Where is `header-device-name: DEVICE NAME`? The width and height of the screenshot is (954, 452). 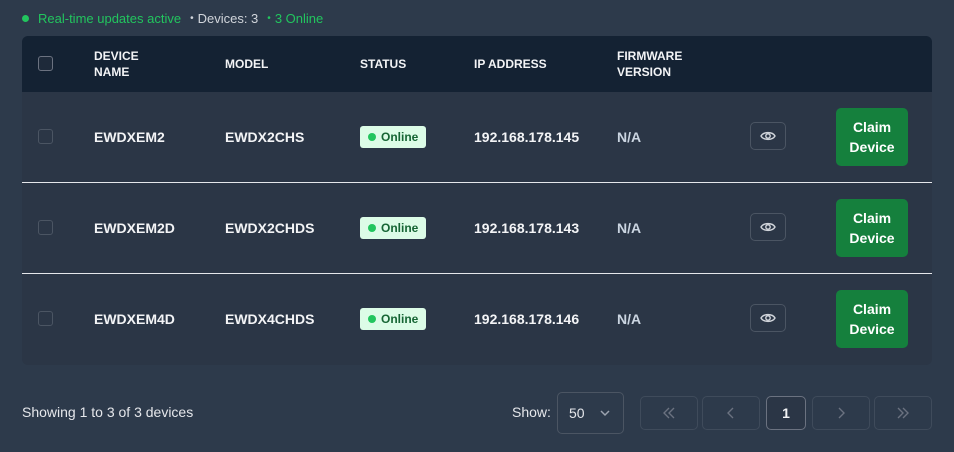
header-device-name: DEVICE NAME is located at coordinates (129, 64).